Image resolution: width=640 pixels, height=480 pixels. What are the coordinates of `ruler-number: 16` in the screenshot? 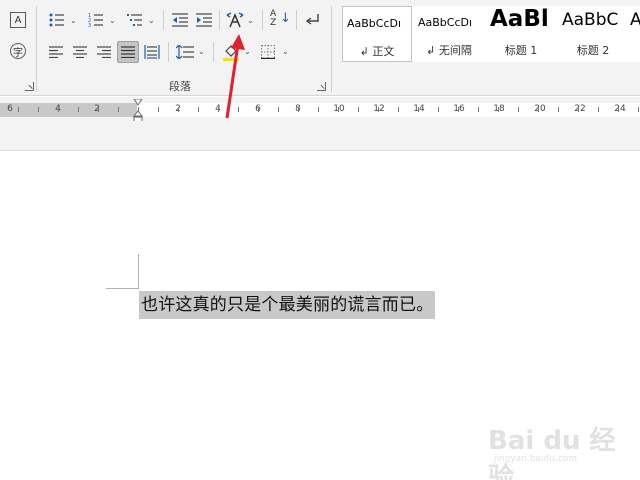 It's located at (459, 109).